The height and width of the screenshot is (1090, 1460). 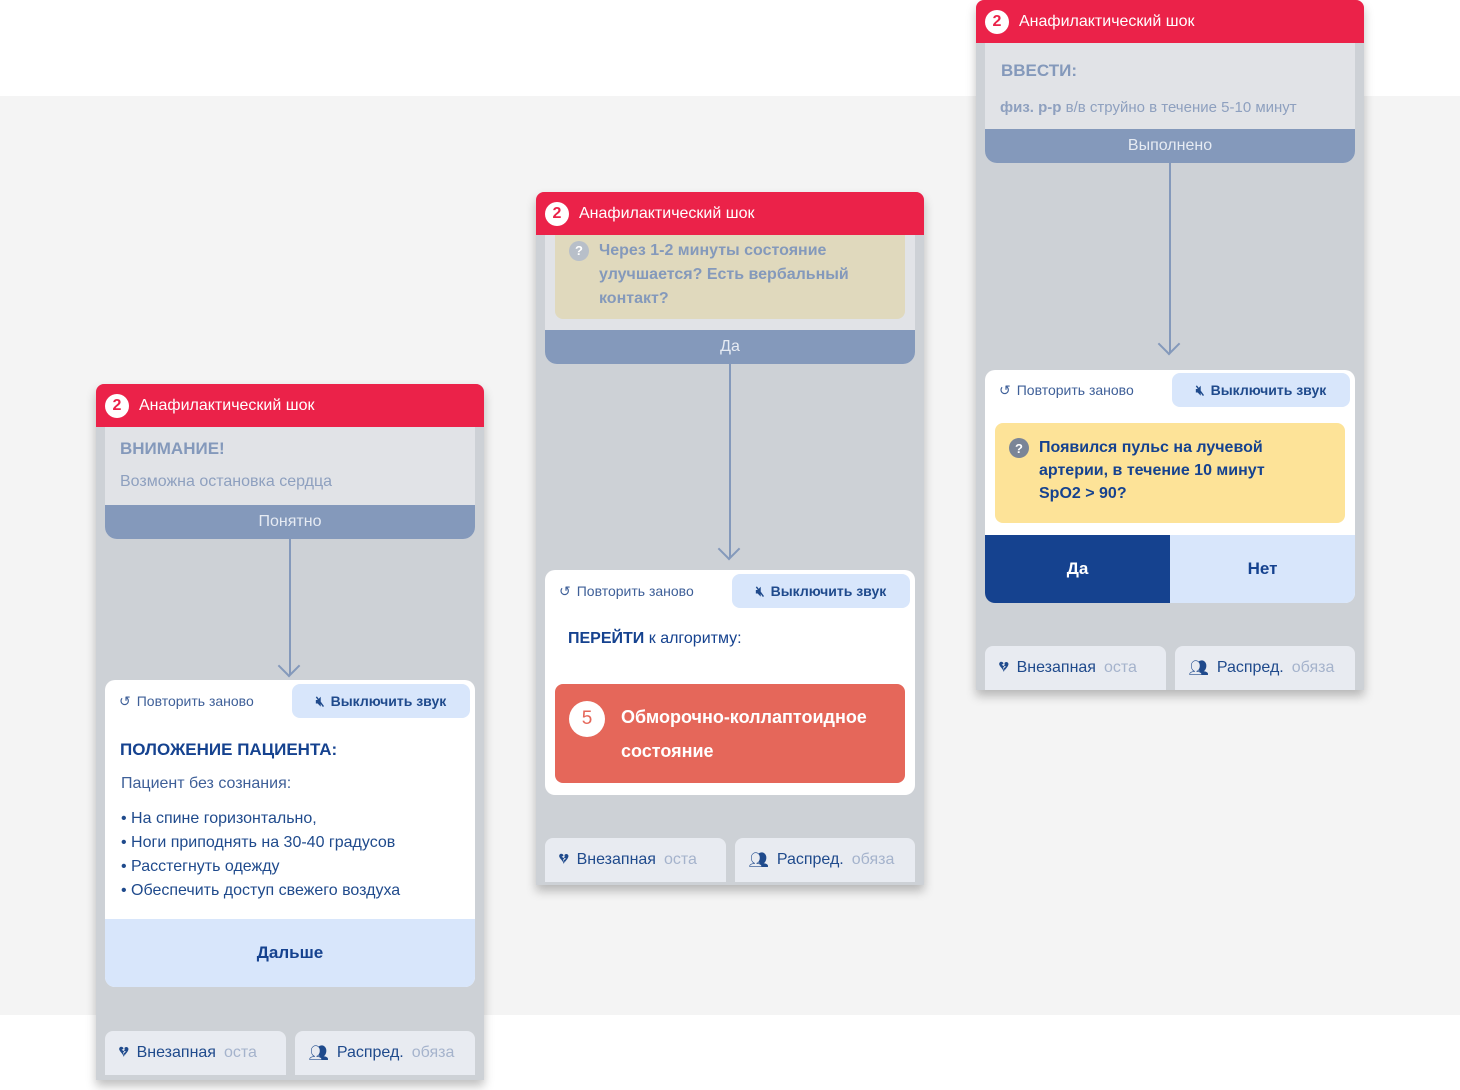 I want to click on algorithm-title: Обморочно-коллаптоидное состояние, so click(x=744, y=733).